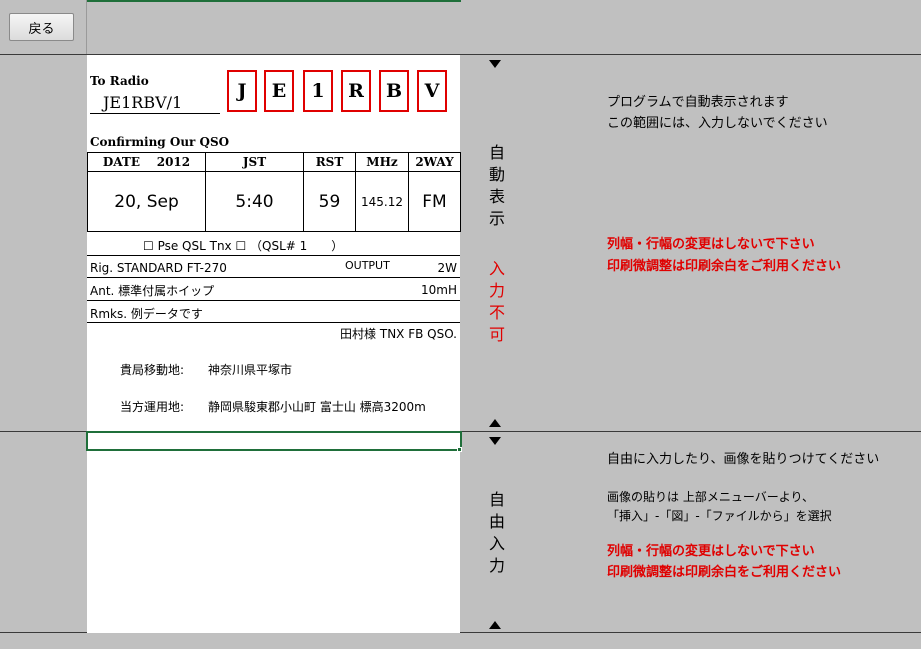 The image size is (921, 649). What do you see at coordinates (318, 91) in the screenshot?
I see `callsign-letter-box: 1` at bounding box center [318, 91].